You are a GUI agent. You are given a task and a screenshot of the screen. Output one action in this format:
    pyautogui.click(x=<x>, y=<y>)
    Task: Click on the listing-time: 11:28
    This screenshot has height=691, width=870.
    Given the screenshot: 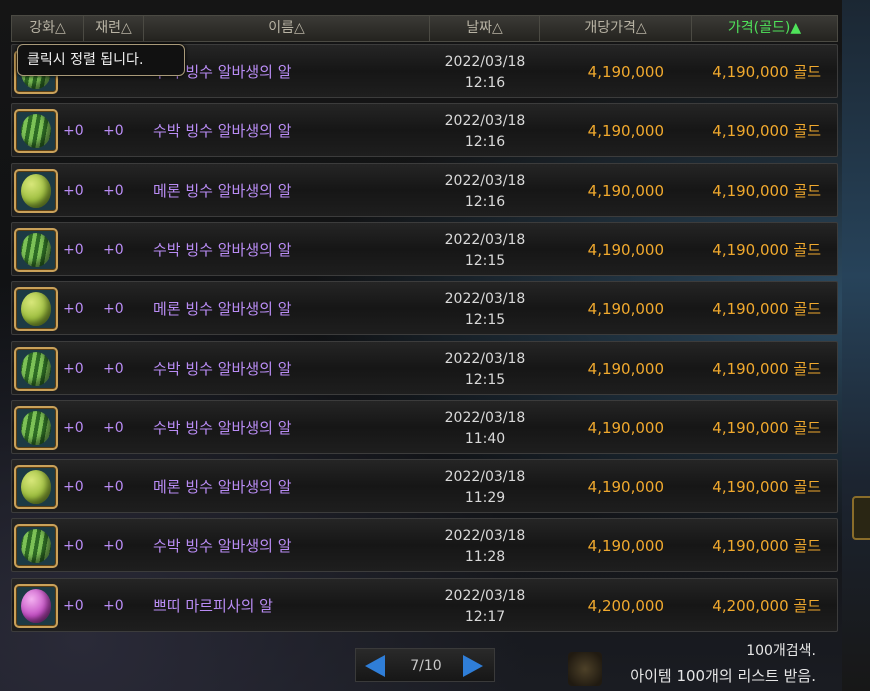 What is the action you would take?
    pyautogui.click(x=485, y=557)
    